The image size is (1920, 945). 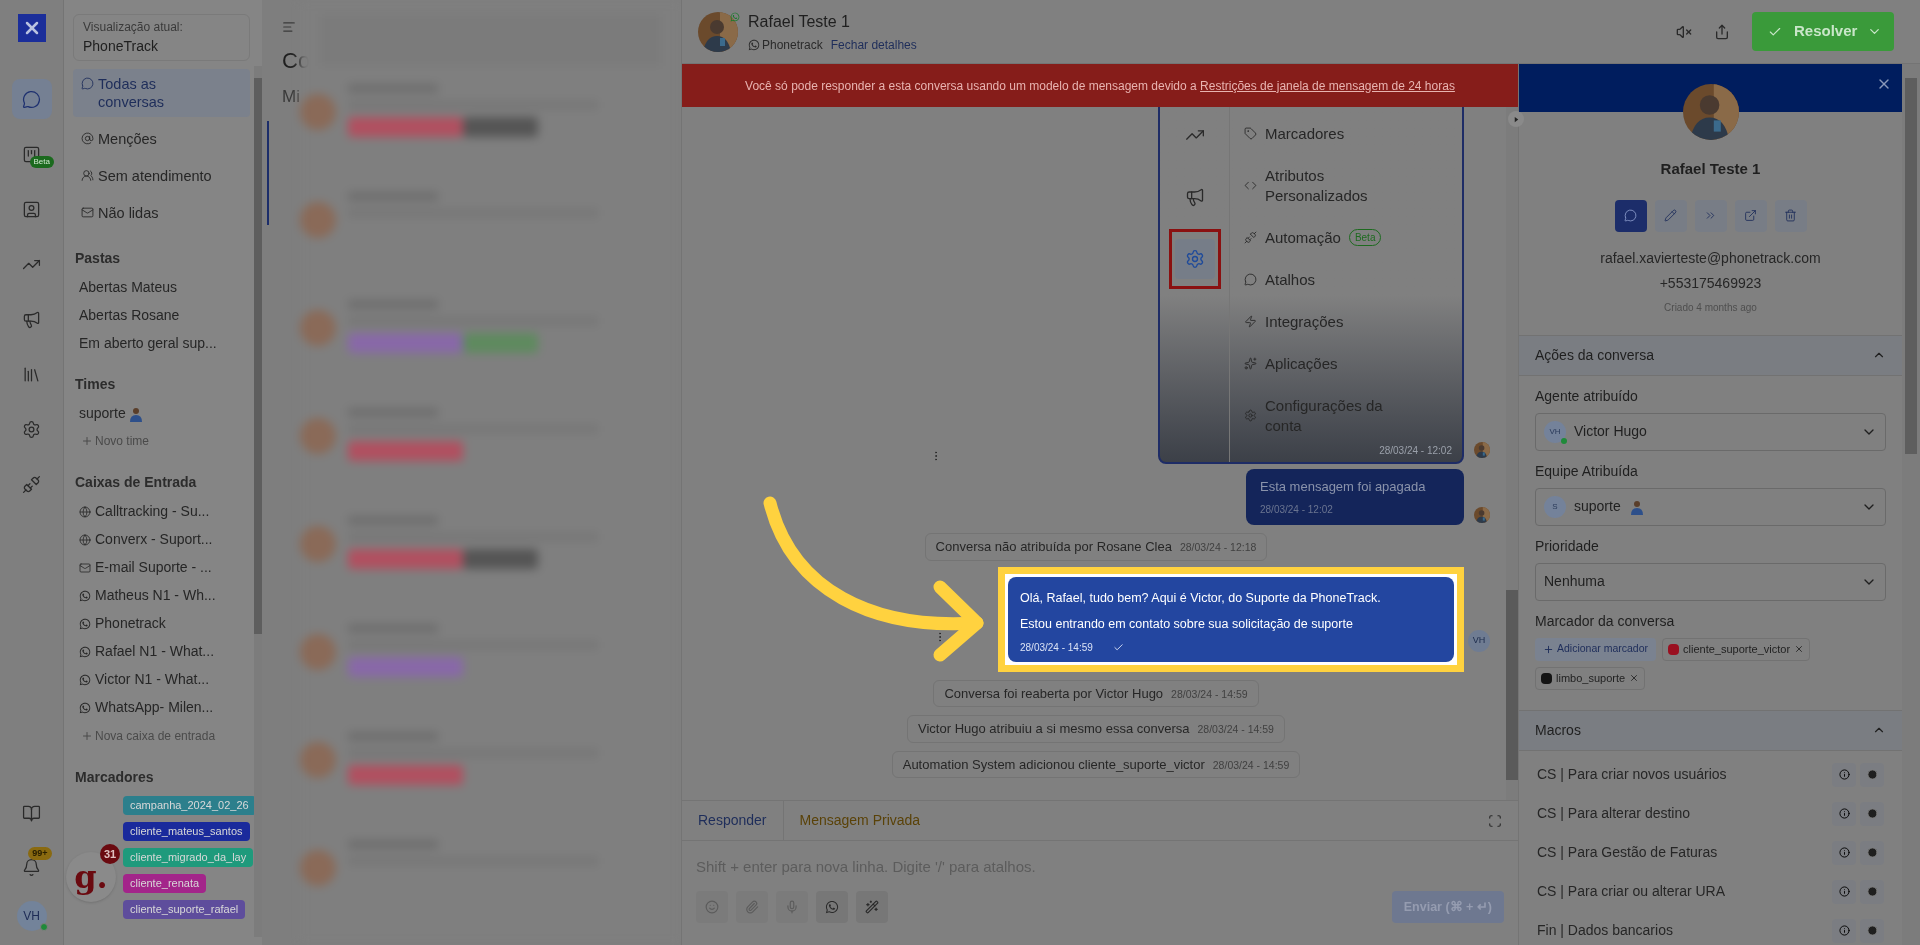 What do you see at coordinates (1250, 133) in the screenshot?
I see `tag-icon` at bounding box center [1250, 133].